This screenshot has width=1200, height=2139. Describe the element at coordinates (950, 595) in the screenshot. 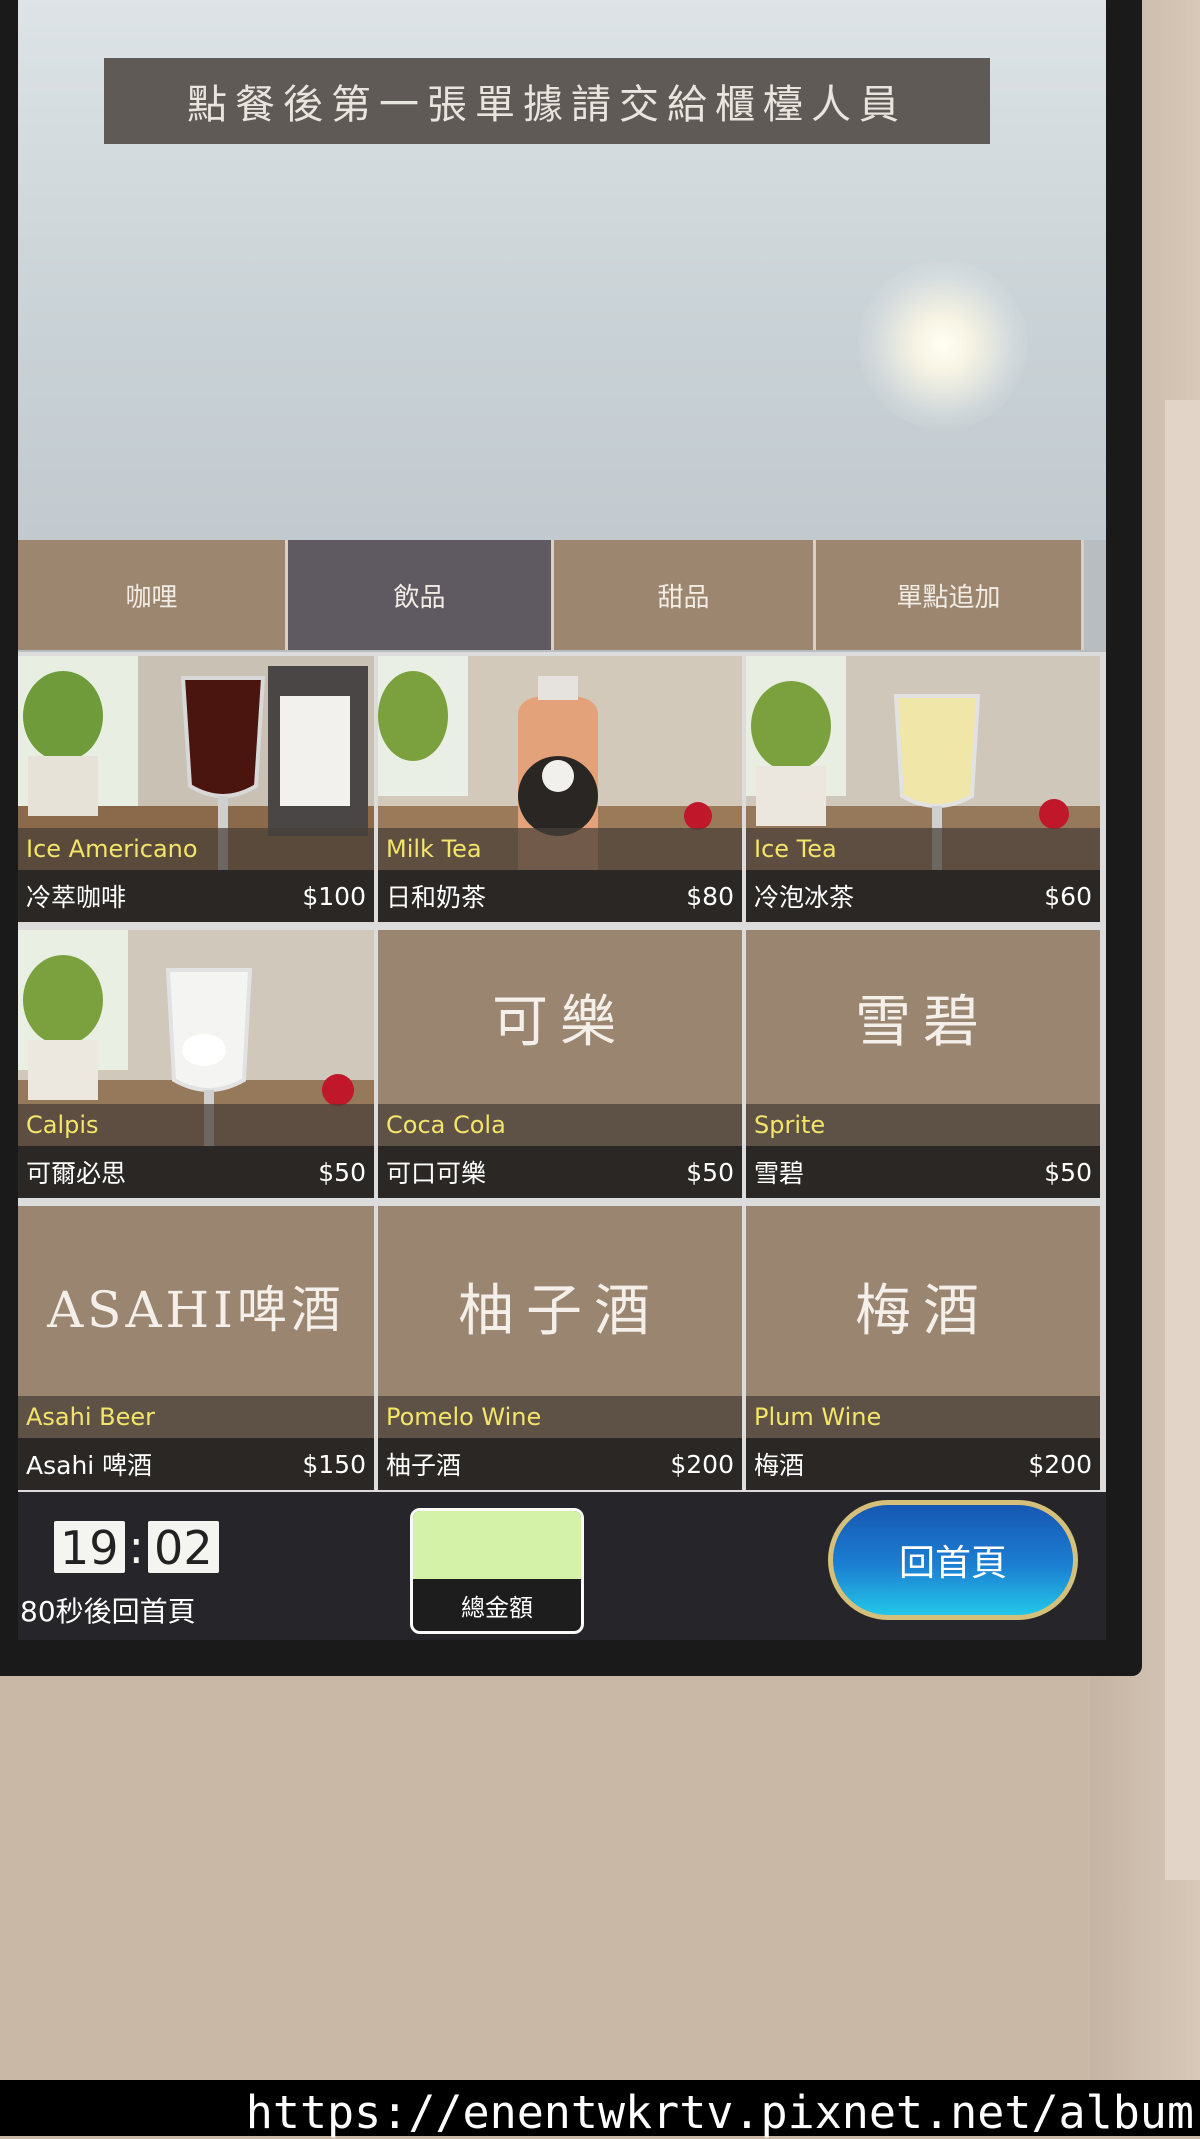

I see `tab-add-ons: 單點追加` at that location.